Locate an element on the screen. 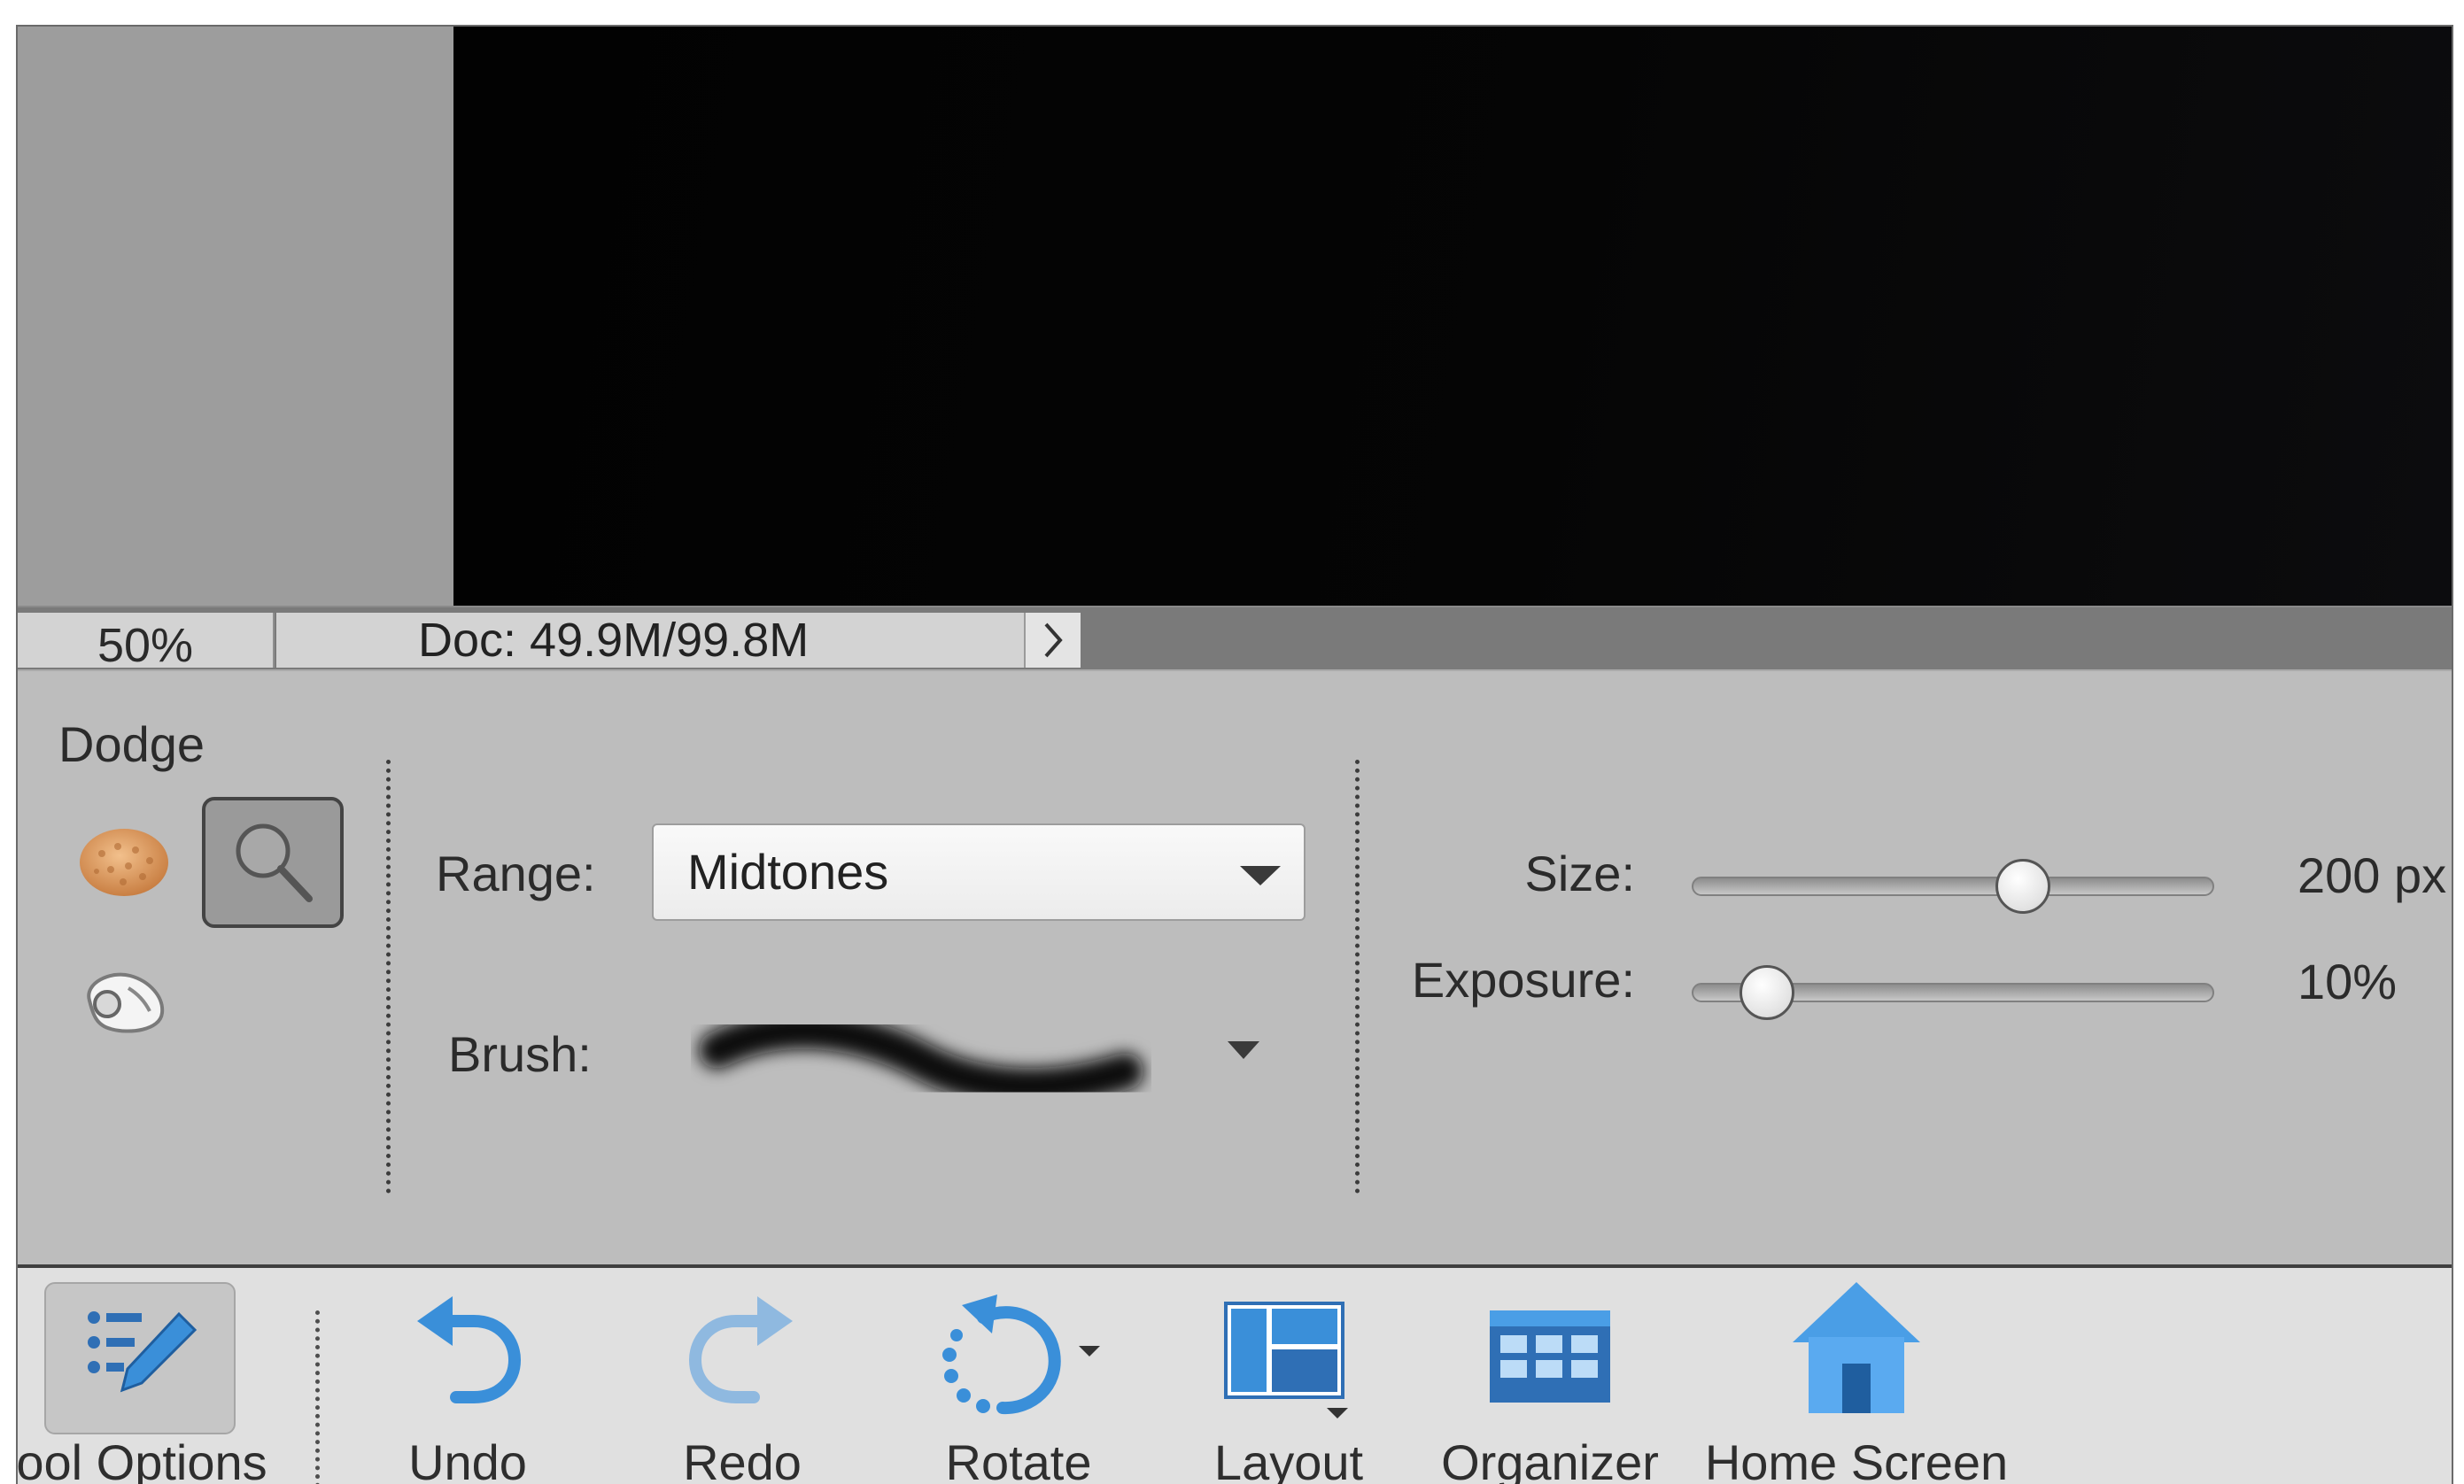 The height and width of the screenshot is (1484, 2464). sponge-icon is located at coordinates (124, 862).